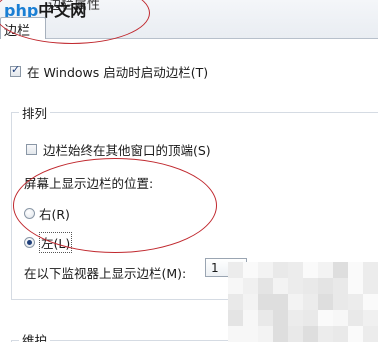 Image resolution: width=378 pixels, height=342 pixels. I want to click on arrange-group-title: 排列, so click(35, 112).